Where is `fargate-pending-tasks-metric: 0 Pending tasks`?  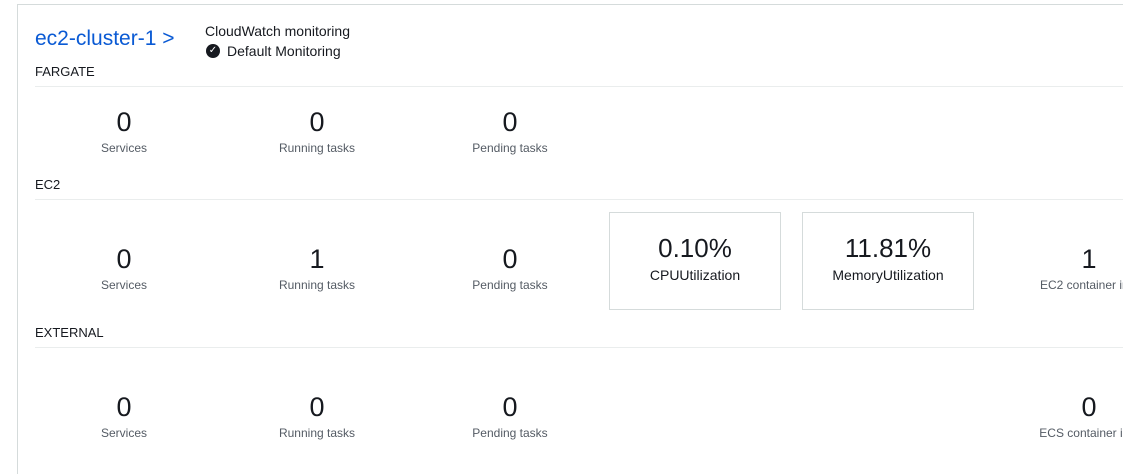
fargate-pending-tasks-metric: 0 Pending tasks is located at coordinates (510, 131).